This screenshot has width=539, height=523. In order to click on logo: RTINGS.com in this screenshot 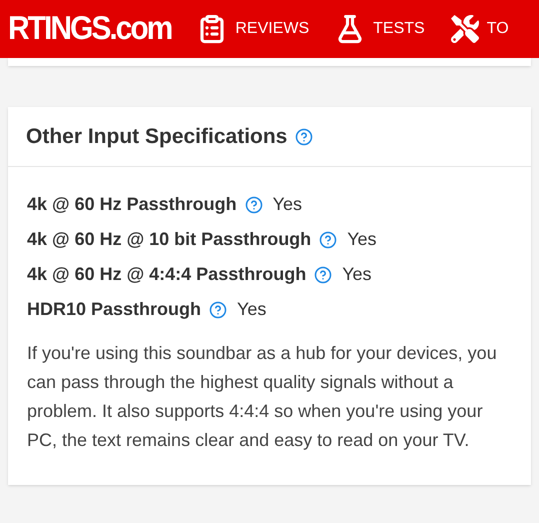, I will do `click(90, 29)`.